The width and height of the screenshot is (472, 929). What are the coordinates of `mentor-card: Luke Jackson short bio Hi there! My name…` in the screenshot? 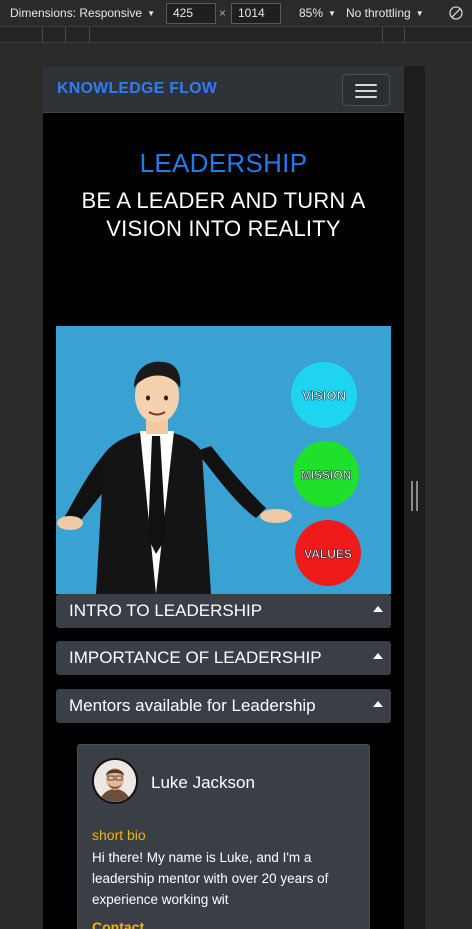 It's located at (223, 836).